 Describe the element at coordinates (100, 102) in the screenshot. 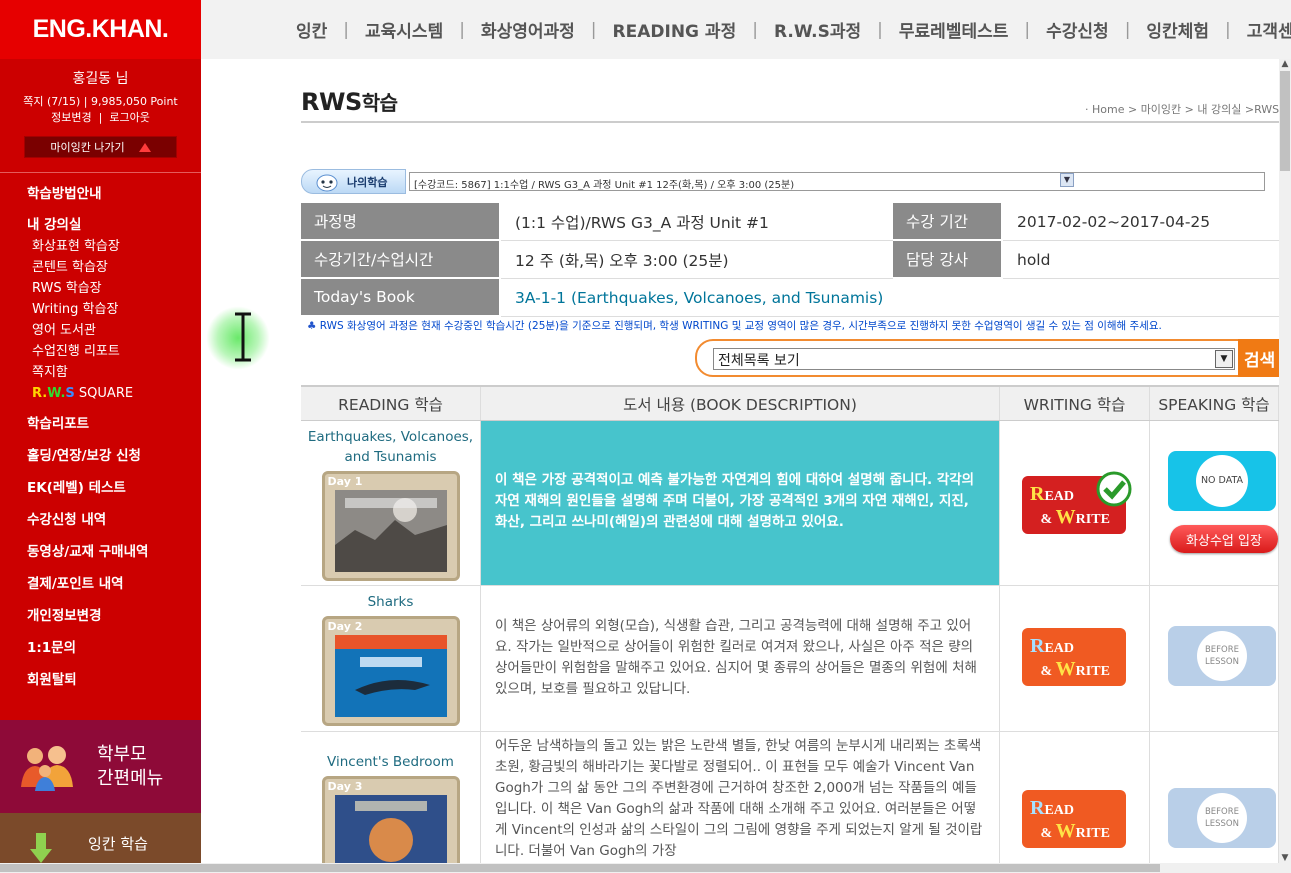

I see `user-meta: 쪽지 (7/15) | 9,985,050 Point` at that location.